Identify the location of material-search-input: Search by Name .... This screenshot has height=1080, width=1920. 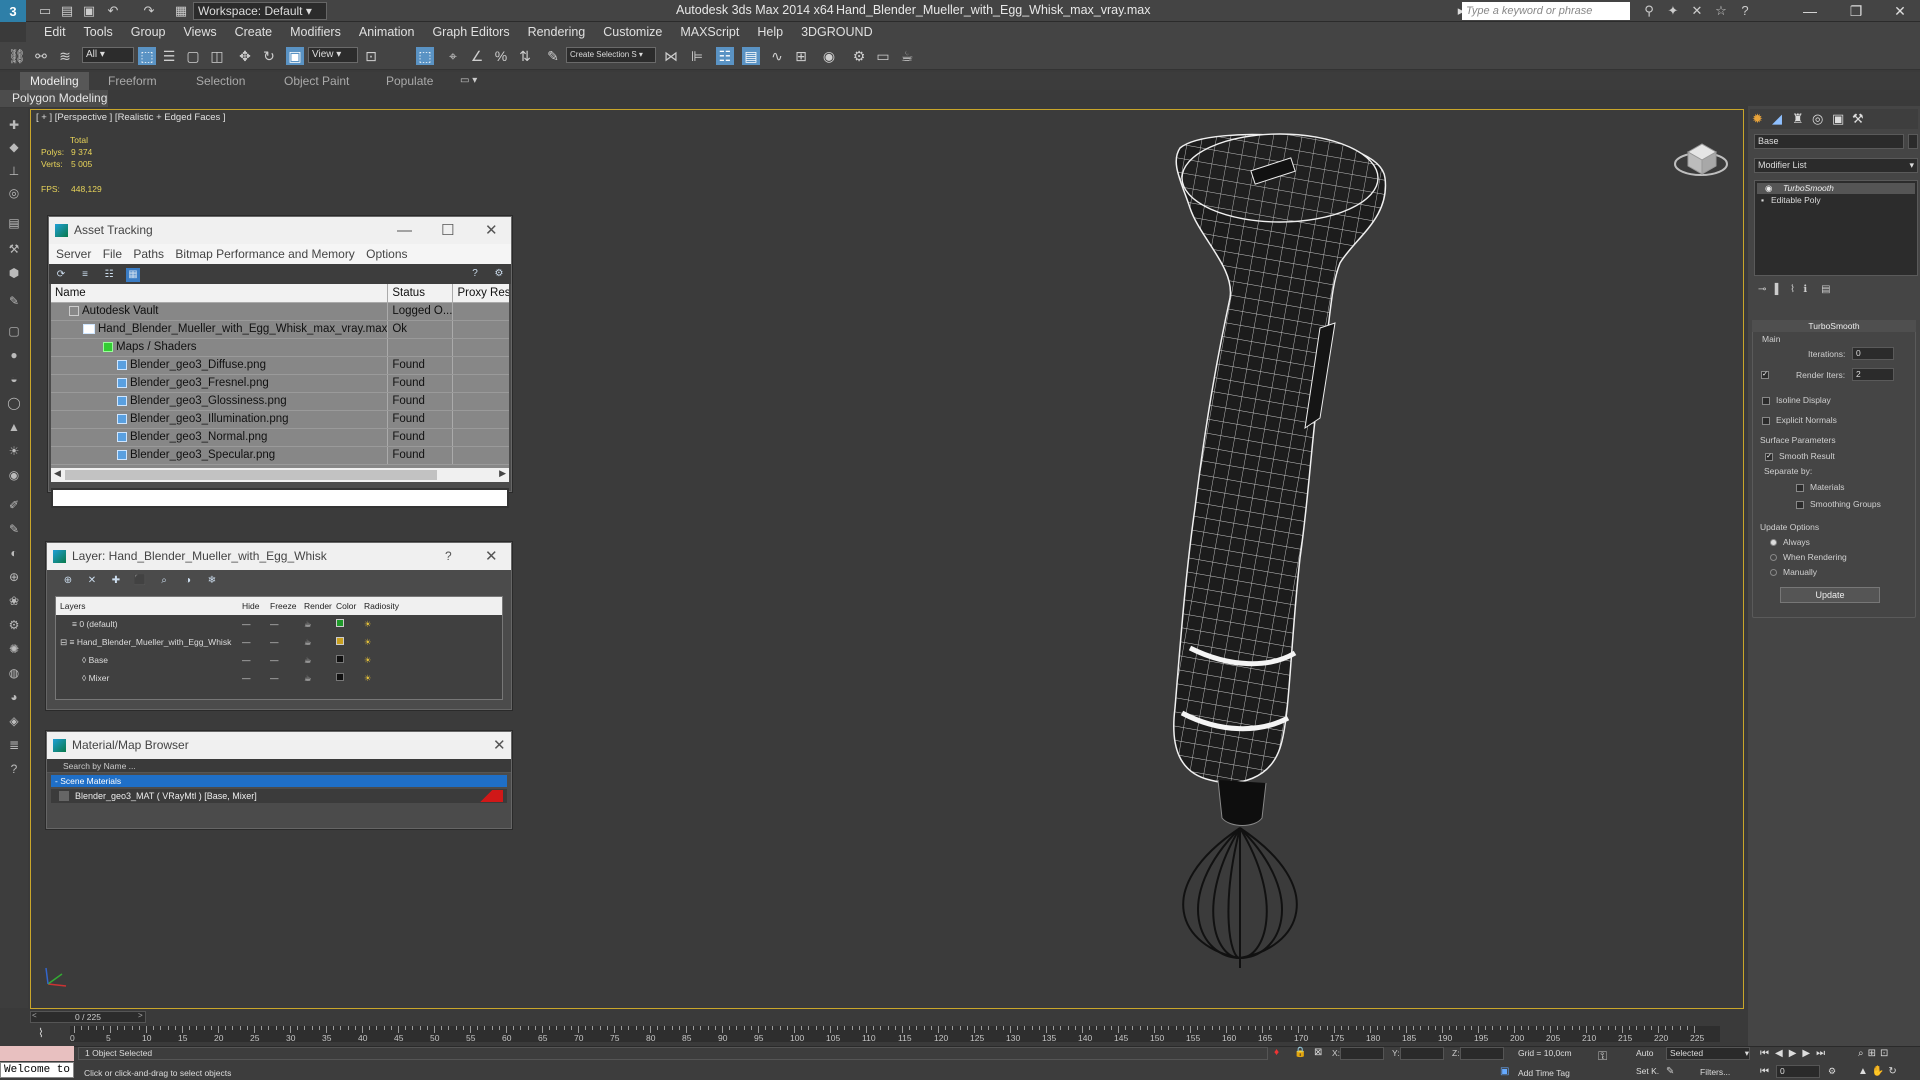
(279, 766).